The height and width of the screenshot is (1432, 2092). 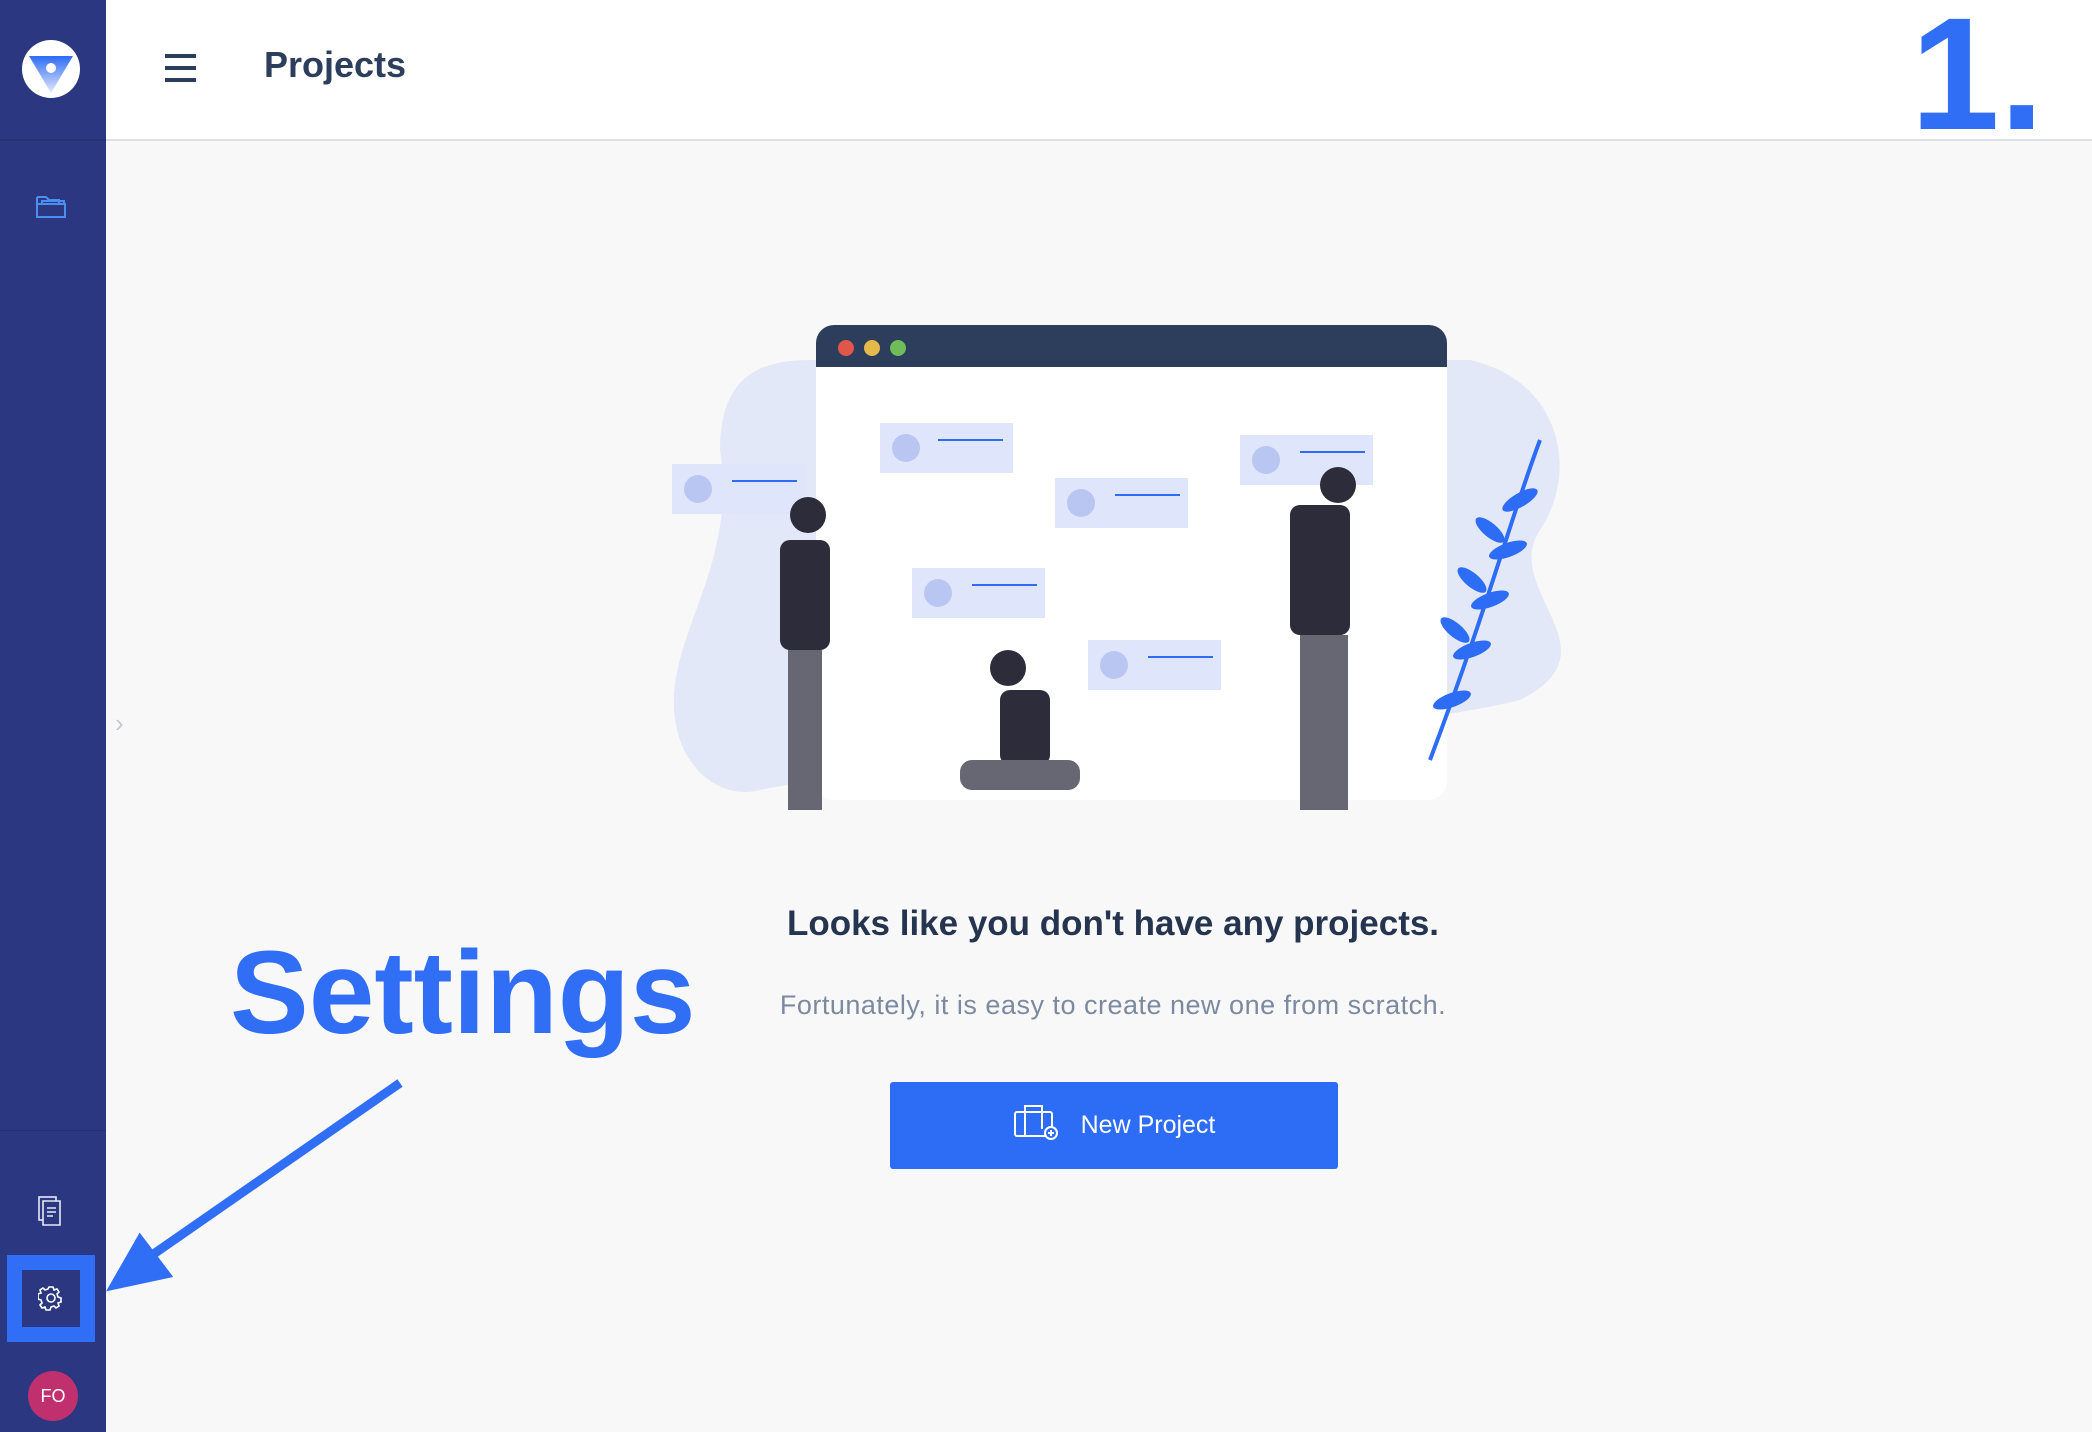 I want to click on user-avatar: FO, so click(x=53, y=1396).